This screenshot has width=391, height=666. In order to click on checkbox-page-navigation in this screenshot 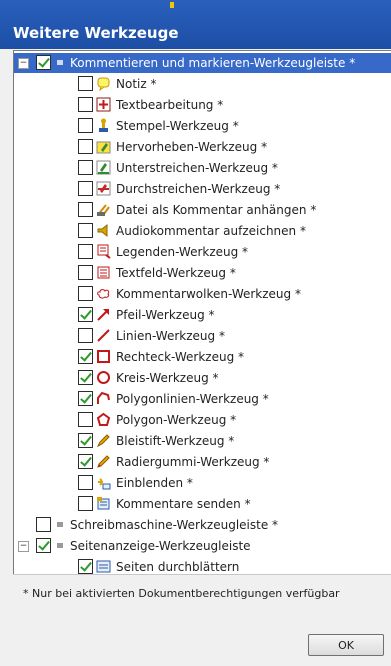, I will do `click(85, 566)`.